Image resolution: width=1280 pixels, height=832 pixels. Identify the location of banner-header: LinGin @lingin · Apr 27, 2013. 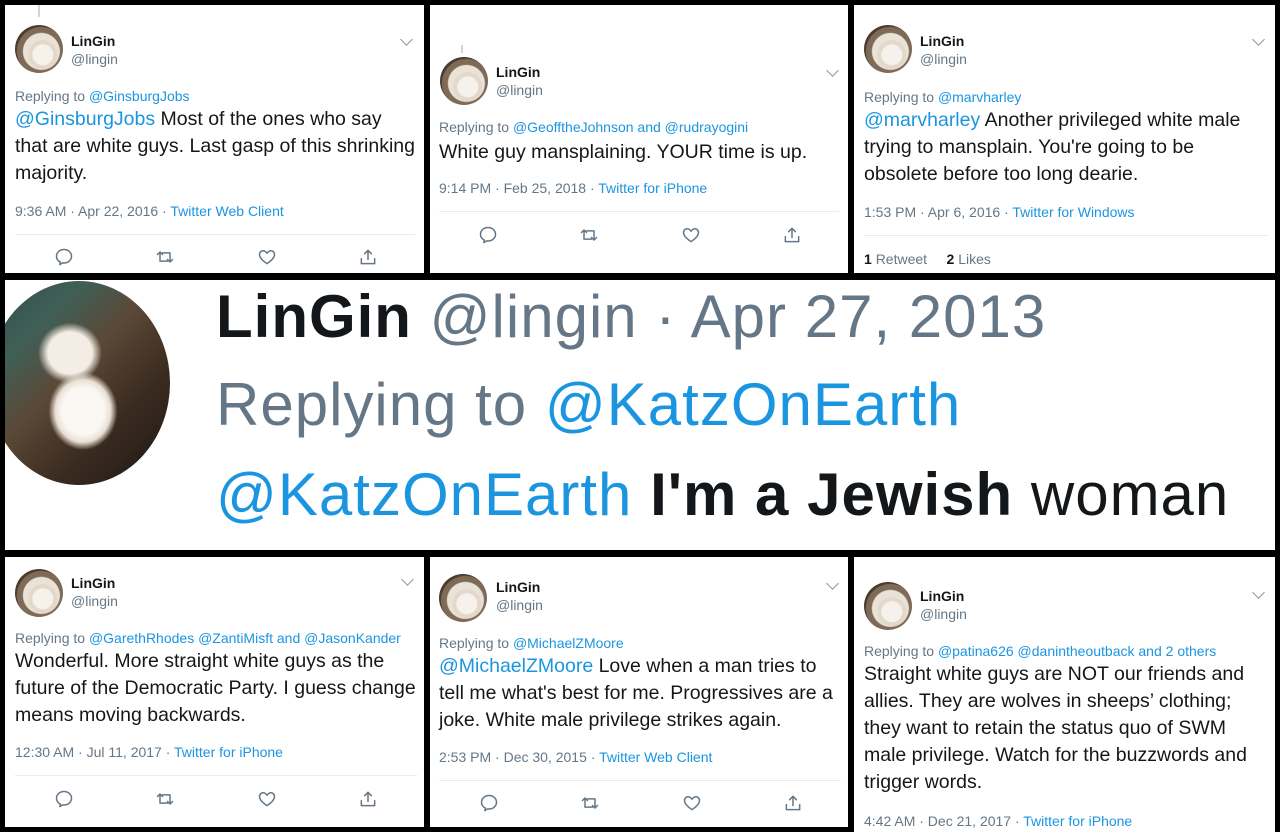
(631, 316).